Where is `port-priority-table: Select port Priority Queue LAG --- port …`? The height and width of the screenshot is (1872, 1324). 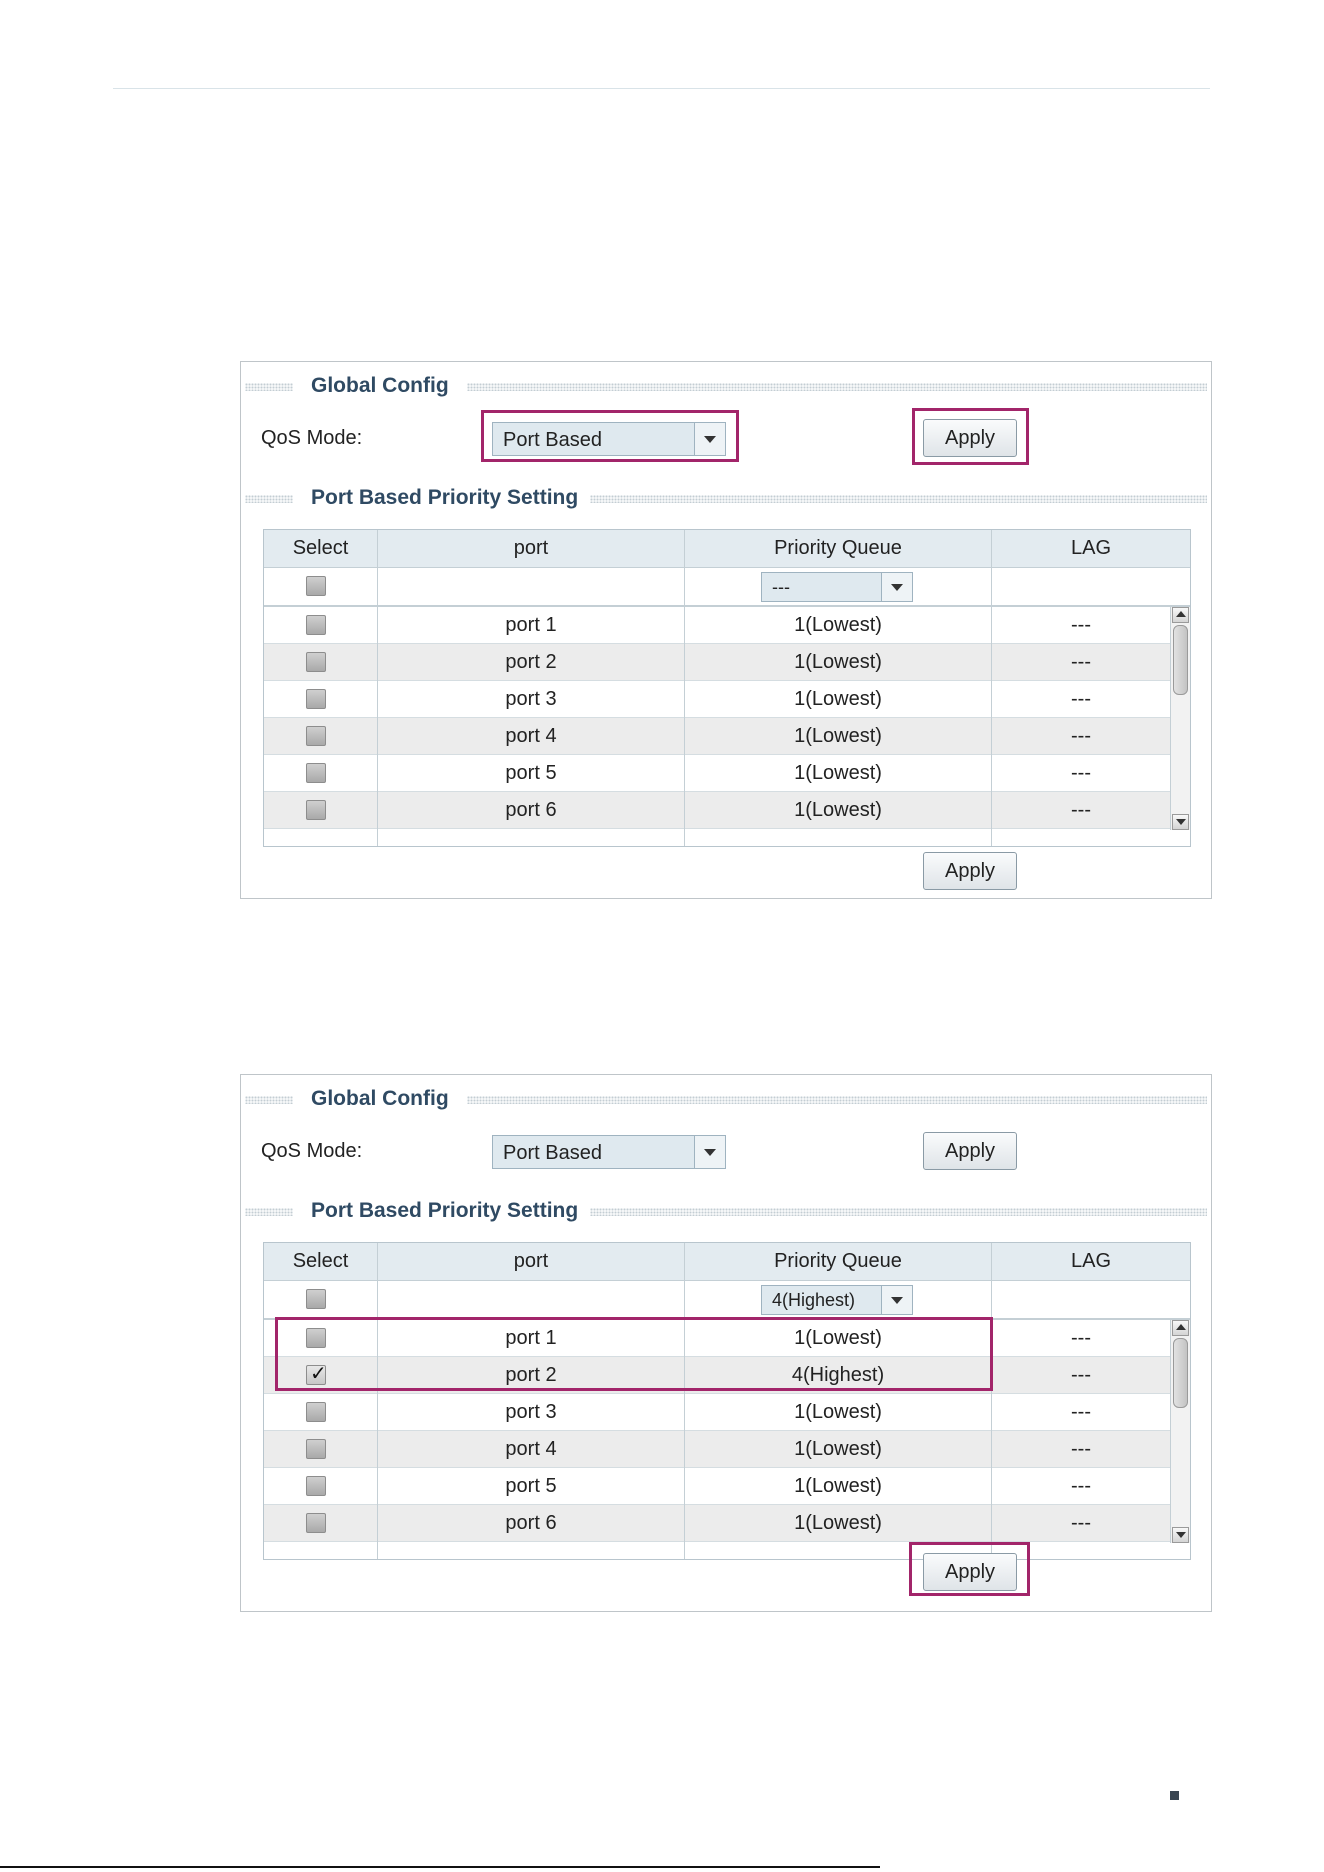
port-priority-table: Select port Priority Queue LAG --- port … is located at coordinates (727, 688).